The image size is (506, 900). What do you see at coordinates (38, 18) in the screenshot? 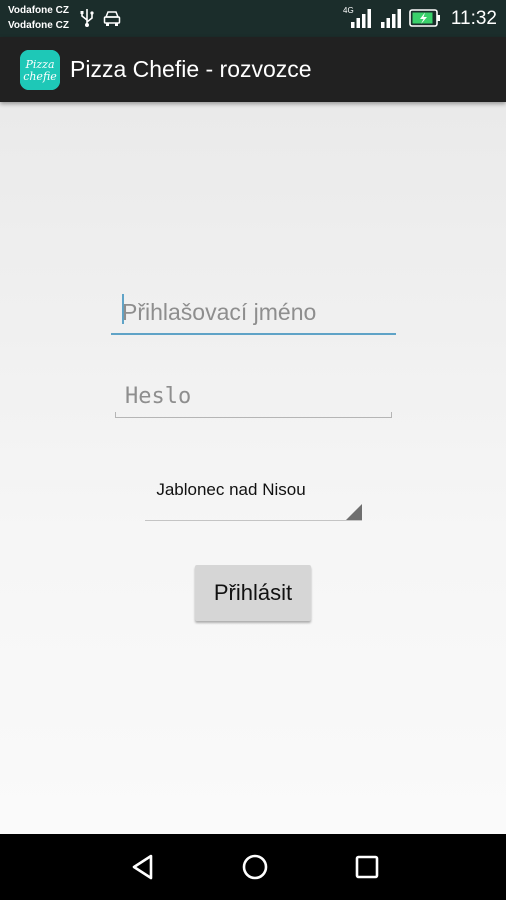
I see `carrier-labels: Vodafone CZ Vodafone CZ` at bounding box center [38, 18].